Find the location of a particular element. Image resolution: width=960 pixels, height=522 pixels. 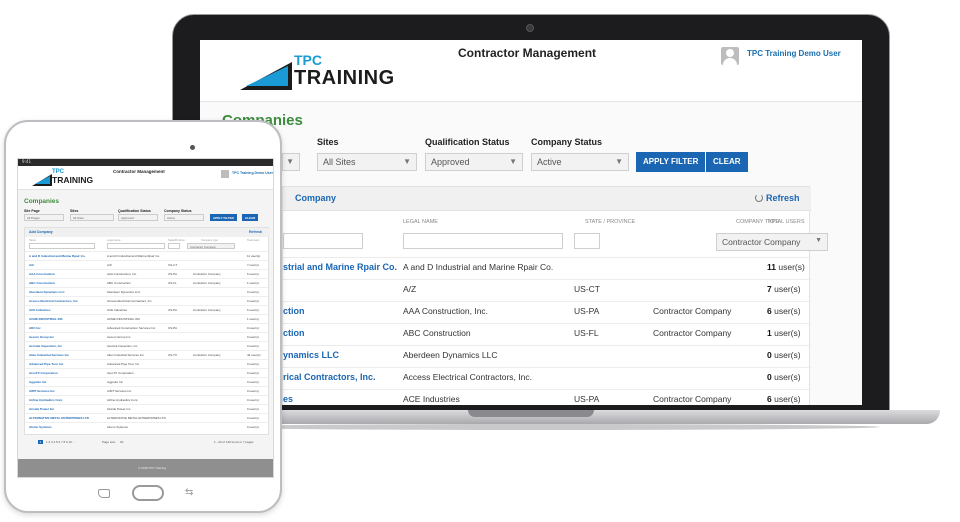

tablet-col-name: Name is located at coordinates (32, 240).